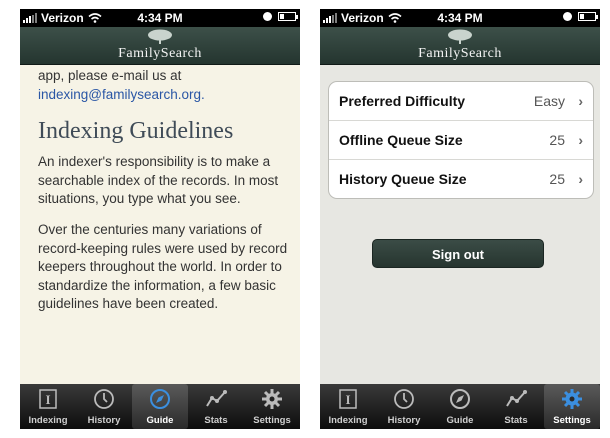 The image size is (610, 438). I want to click on intro-text: app, please e-mail us at, so click(110, 75).